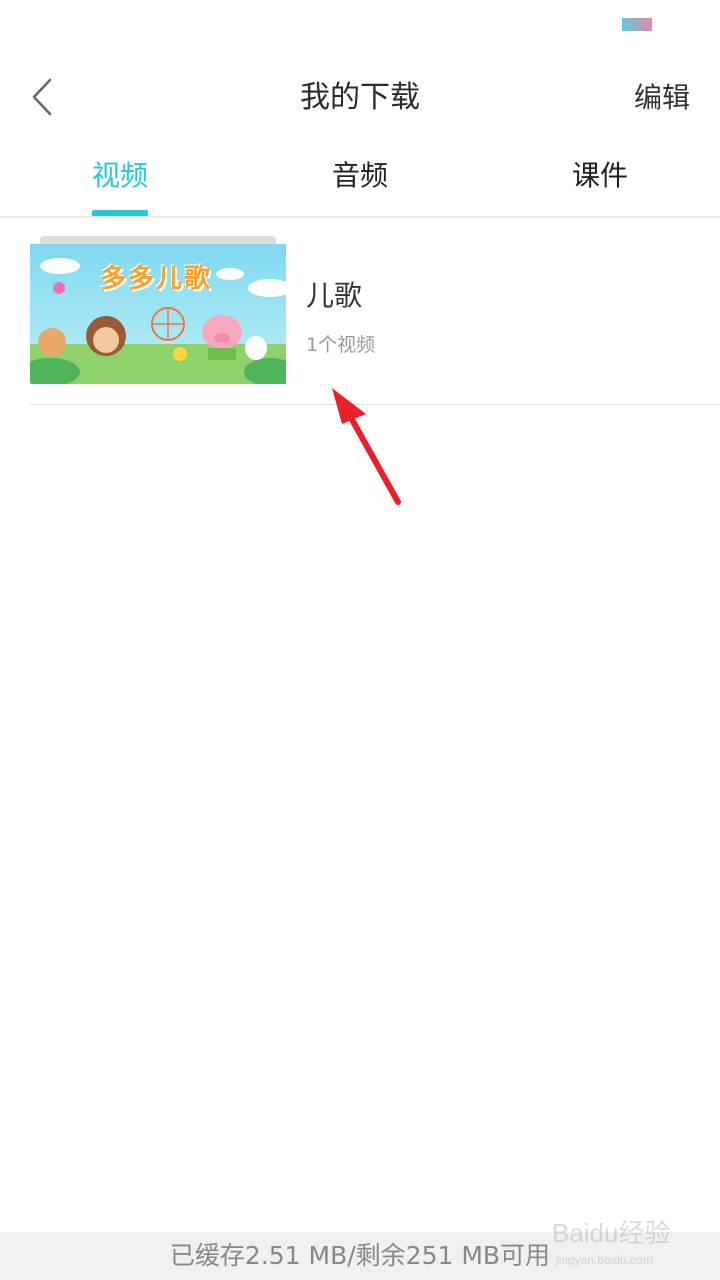  I want to click on folder-title: 儿歌, so click(334, 295).